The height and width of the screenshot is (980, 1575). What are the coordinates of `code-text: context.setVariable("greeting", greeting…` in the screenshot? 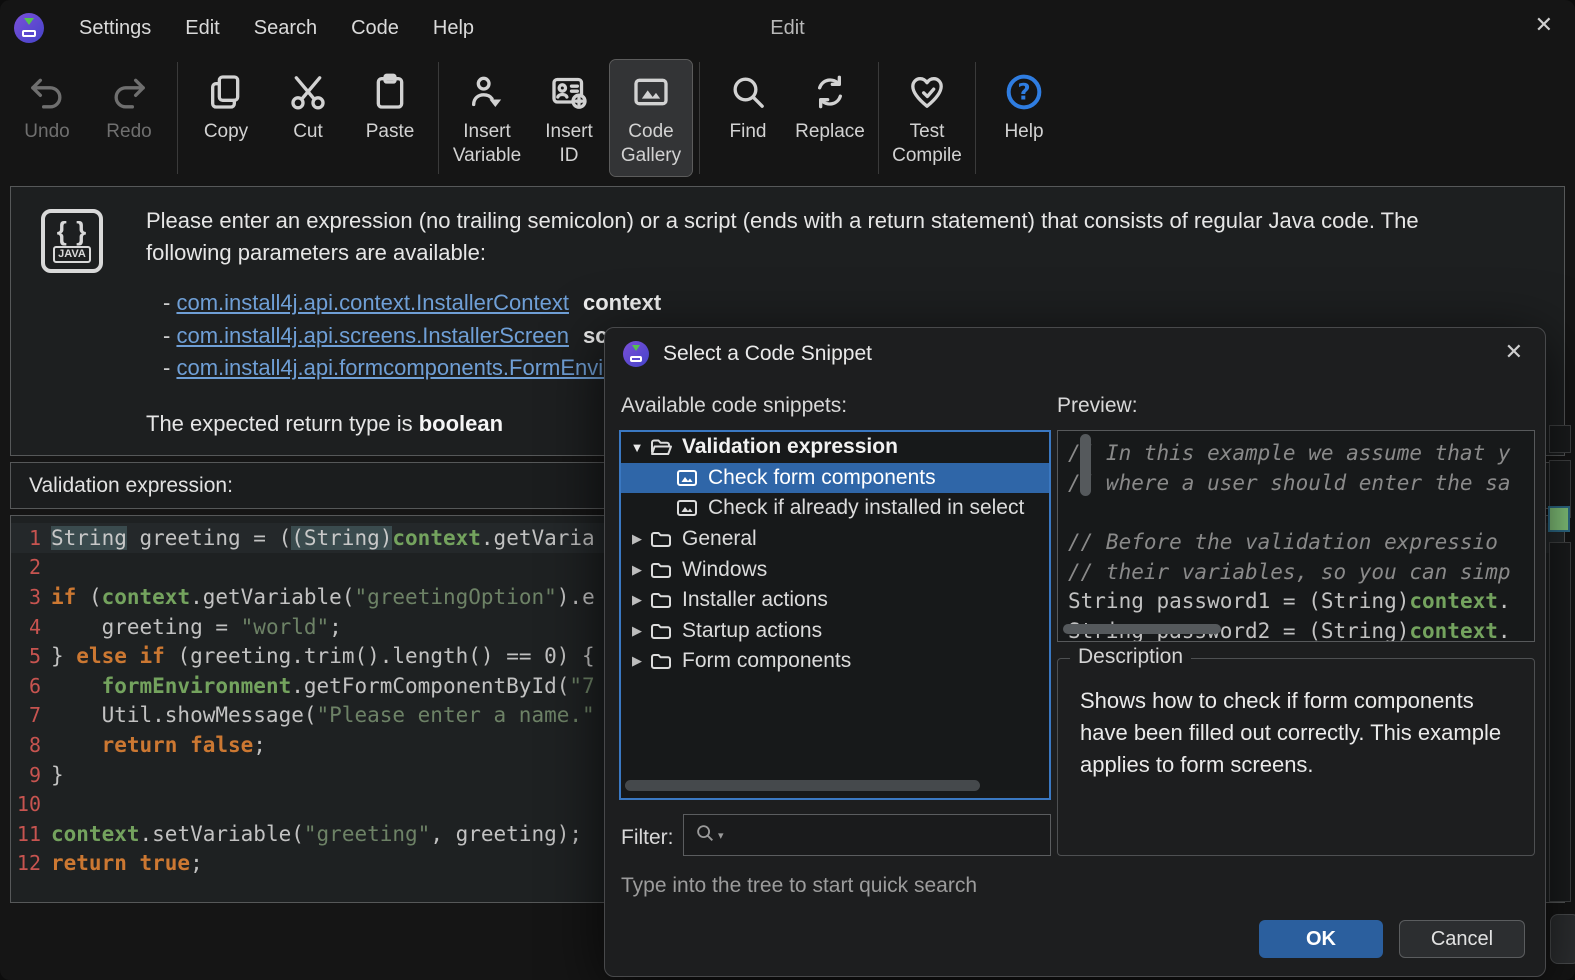 It's located at (317, 833).